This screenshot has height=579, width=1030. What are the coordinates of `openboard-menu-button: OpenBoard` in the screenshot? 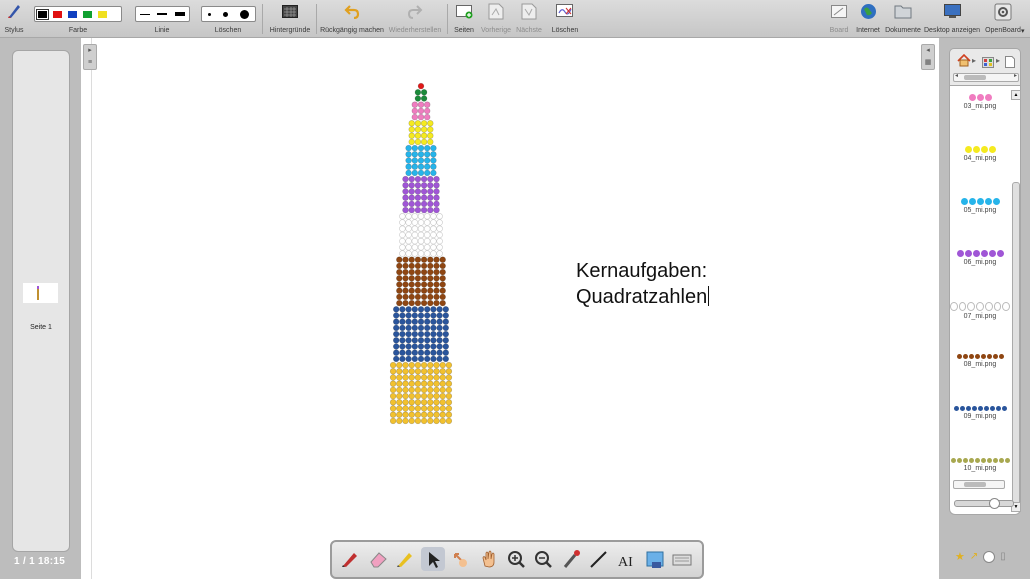 It's located at (1003, 18).